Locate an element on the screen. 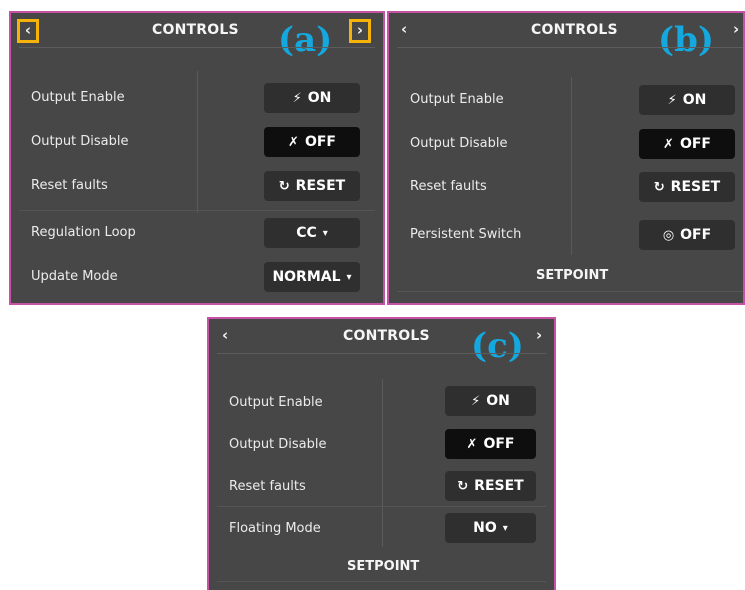 This screenshot has height=590, width=745. update-mode-label: Update Mode is located at coordinates (74, 276).